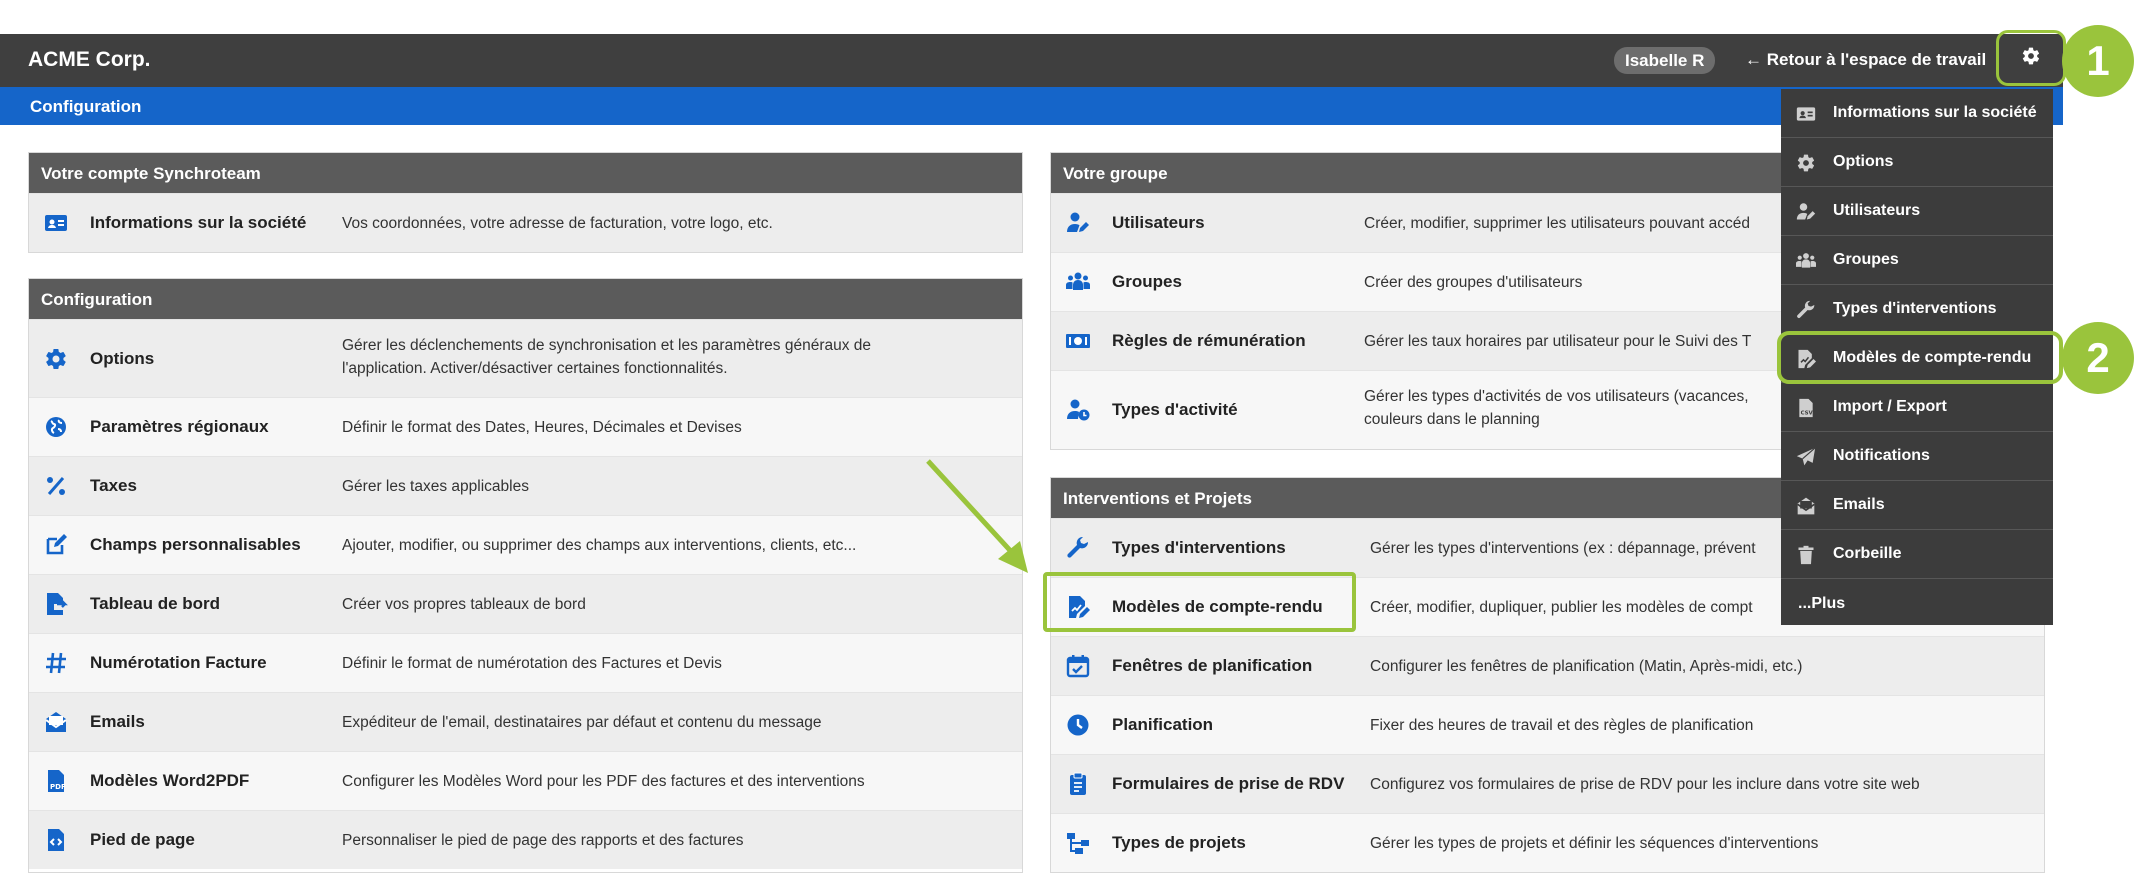 Image resolution: width=2148 pixels, height=888 pixels. What do you see at coordinates (89, 60) in the screenshot?
I see `brand-name: ACME Corp.` at bounding box center [89, 60].